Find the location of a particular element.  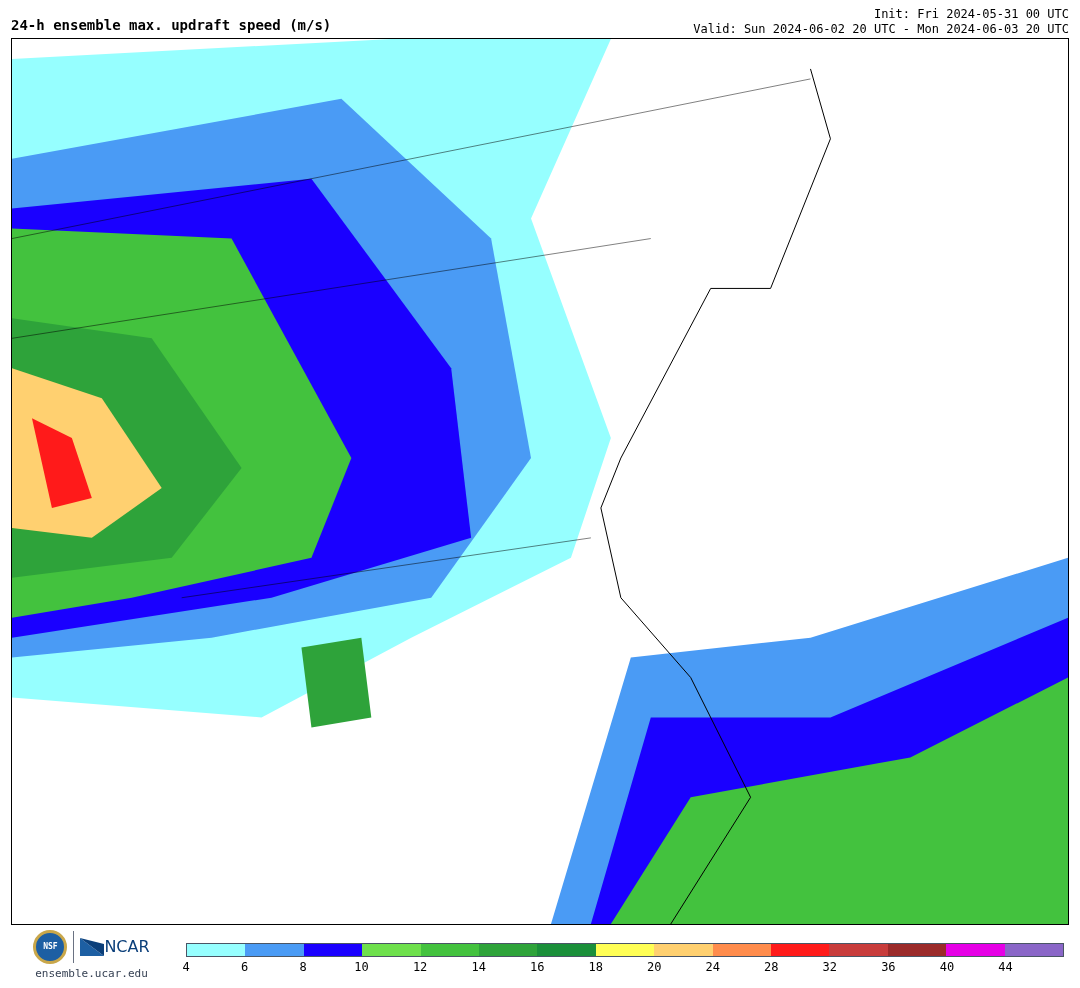

tick-label: 6 is located at coordinates (244, 967).